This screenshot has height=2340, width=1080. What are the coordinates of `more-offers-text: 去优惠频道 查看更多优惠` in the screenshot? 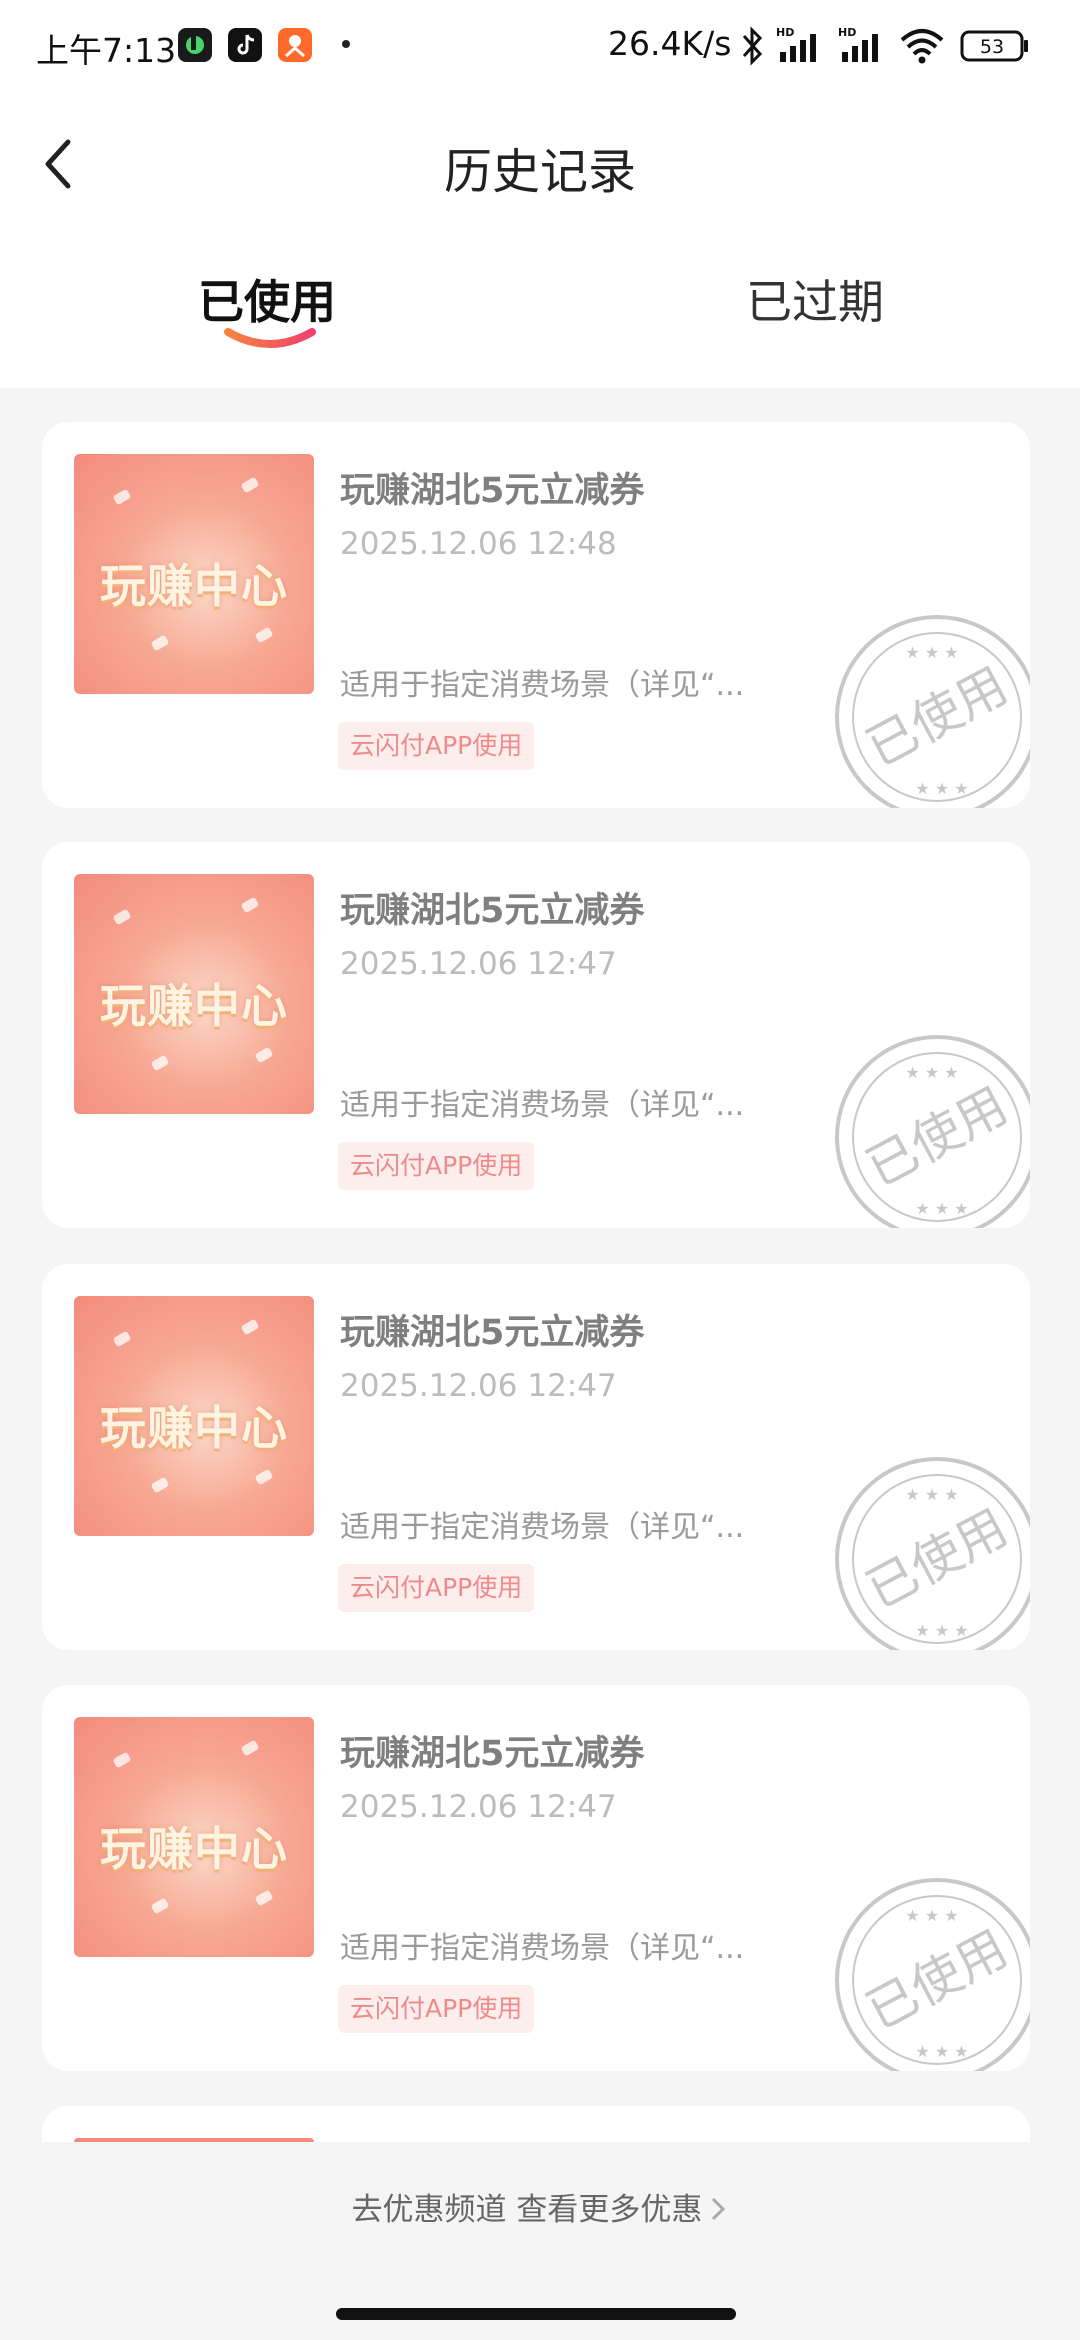 It's located at (527, 2210).